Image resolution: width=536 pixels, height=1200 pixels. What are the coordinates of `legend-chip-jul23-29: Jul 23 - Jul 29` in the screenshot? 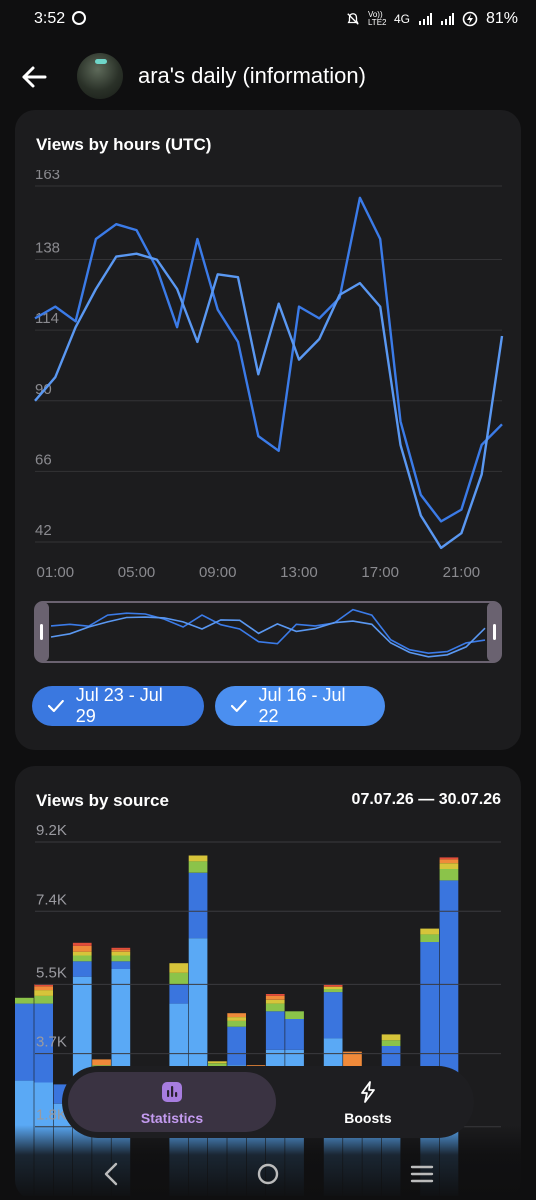 It's located at (118, 705).